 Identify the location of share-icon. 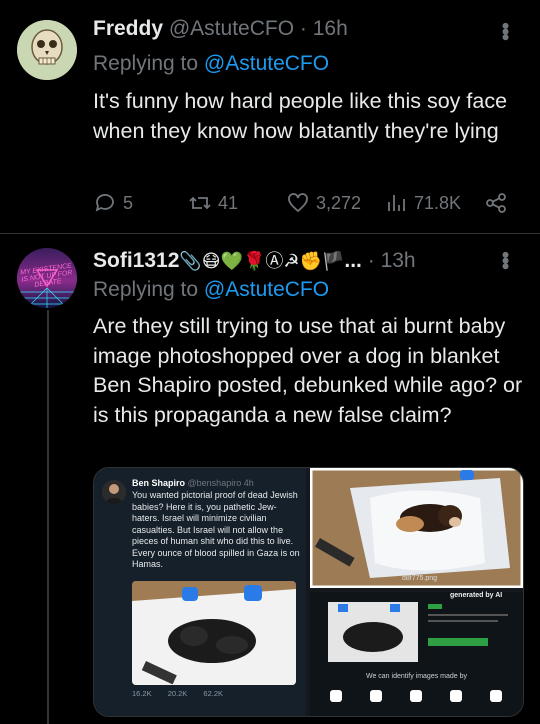
(496, 203).